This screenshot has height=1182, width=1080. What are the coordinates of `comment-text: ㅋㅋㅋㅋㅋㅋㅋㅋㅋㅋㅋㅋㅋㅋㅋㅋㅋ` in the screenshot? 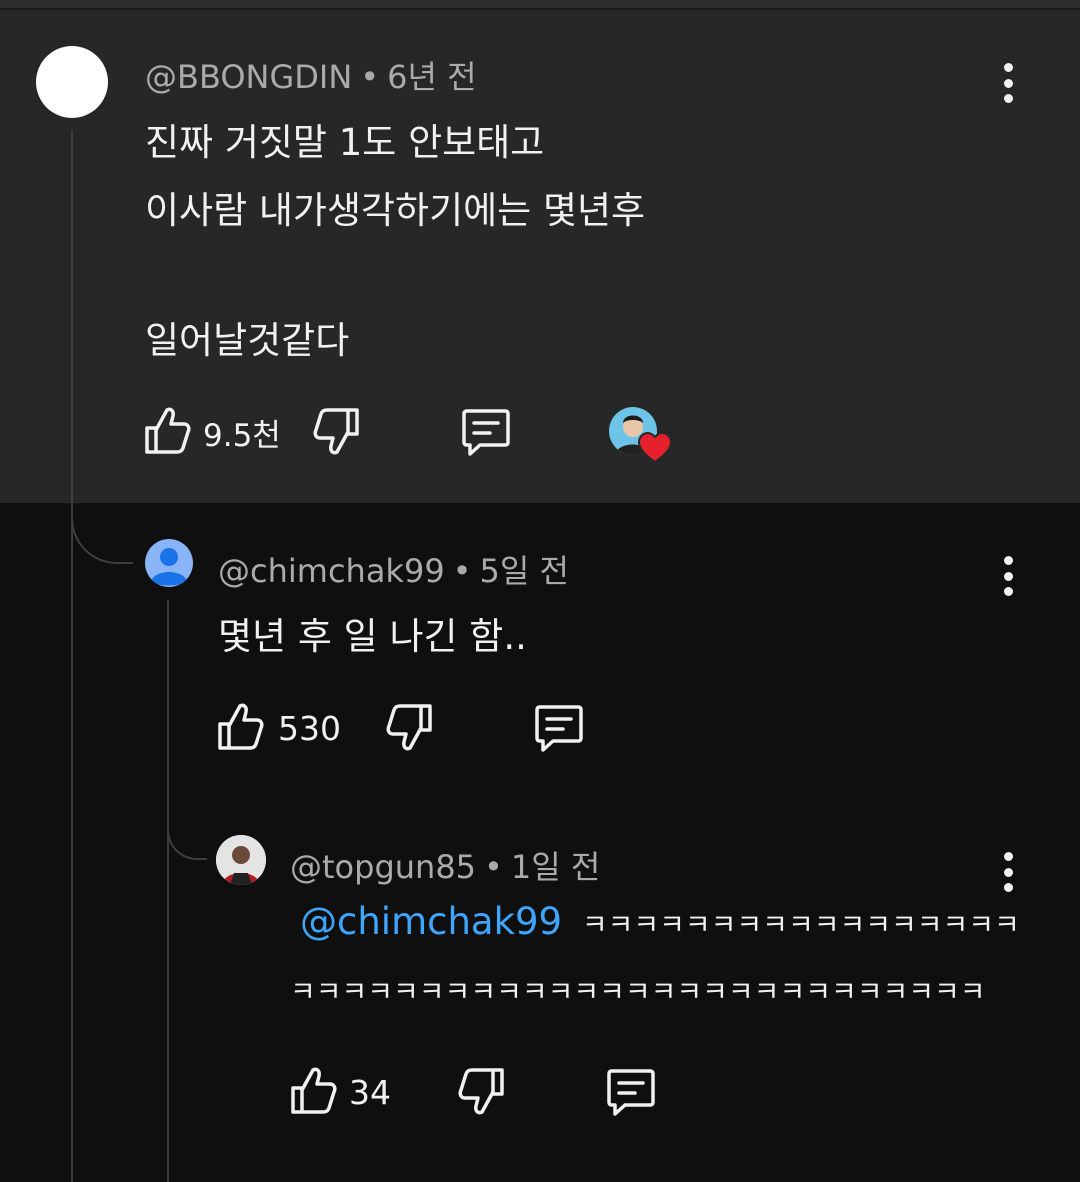 It's located at (800, 924).